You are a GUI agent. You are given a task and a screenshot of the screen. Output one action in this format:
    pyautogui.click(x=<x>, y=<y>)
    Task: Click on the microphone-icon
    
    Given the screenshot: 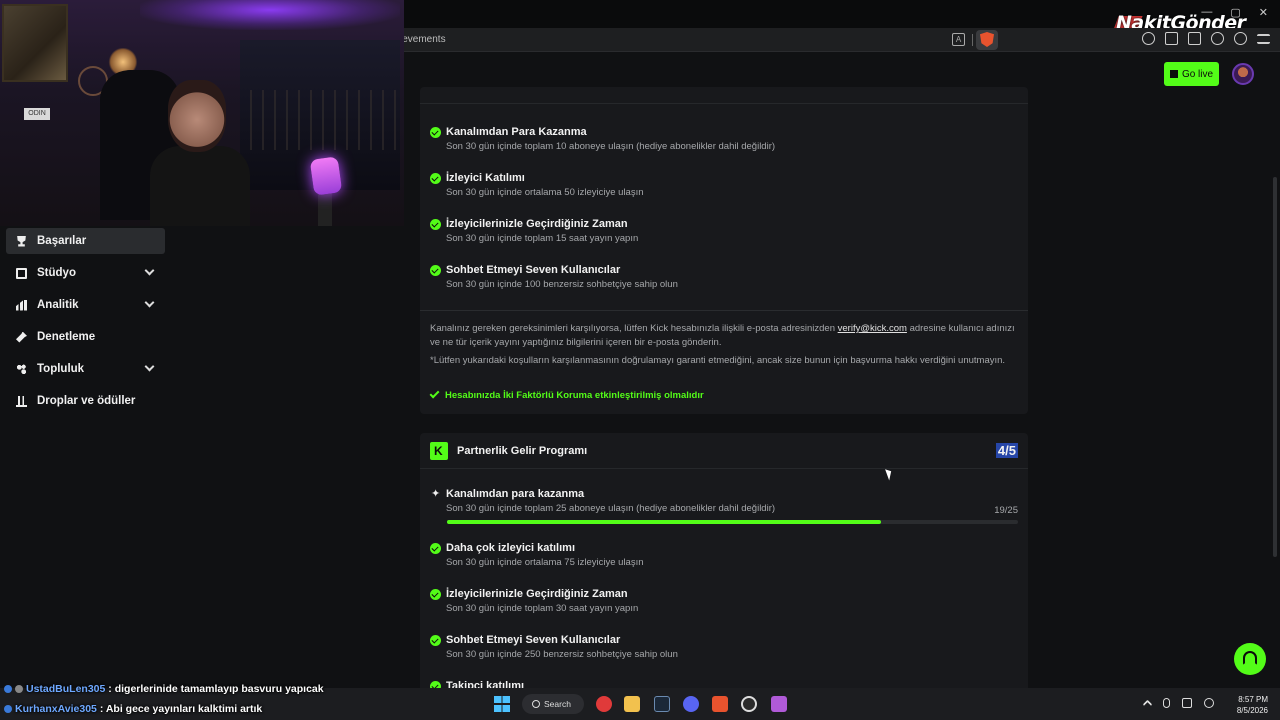 What is the action you would take?
    pyautogui.click(x=1166, y=703)
    